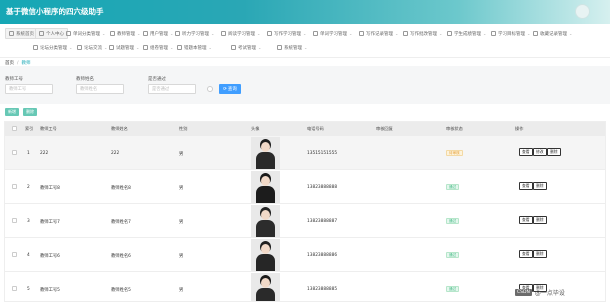 The image size is (610, 302). I want to click on cell-teacher-name: 教师姓名6, so click(121, 256).